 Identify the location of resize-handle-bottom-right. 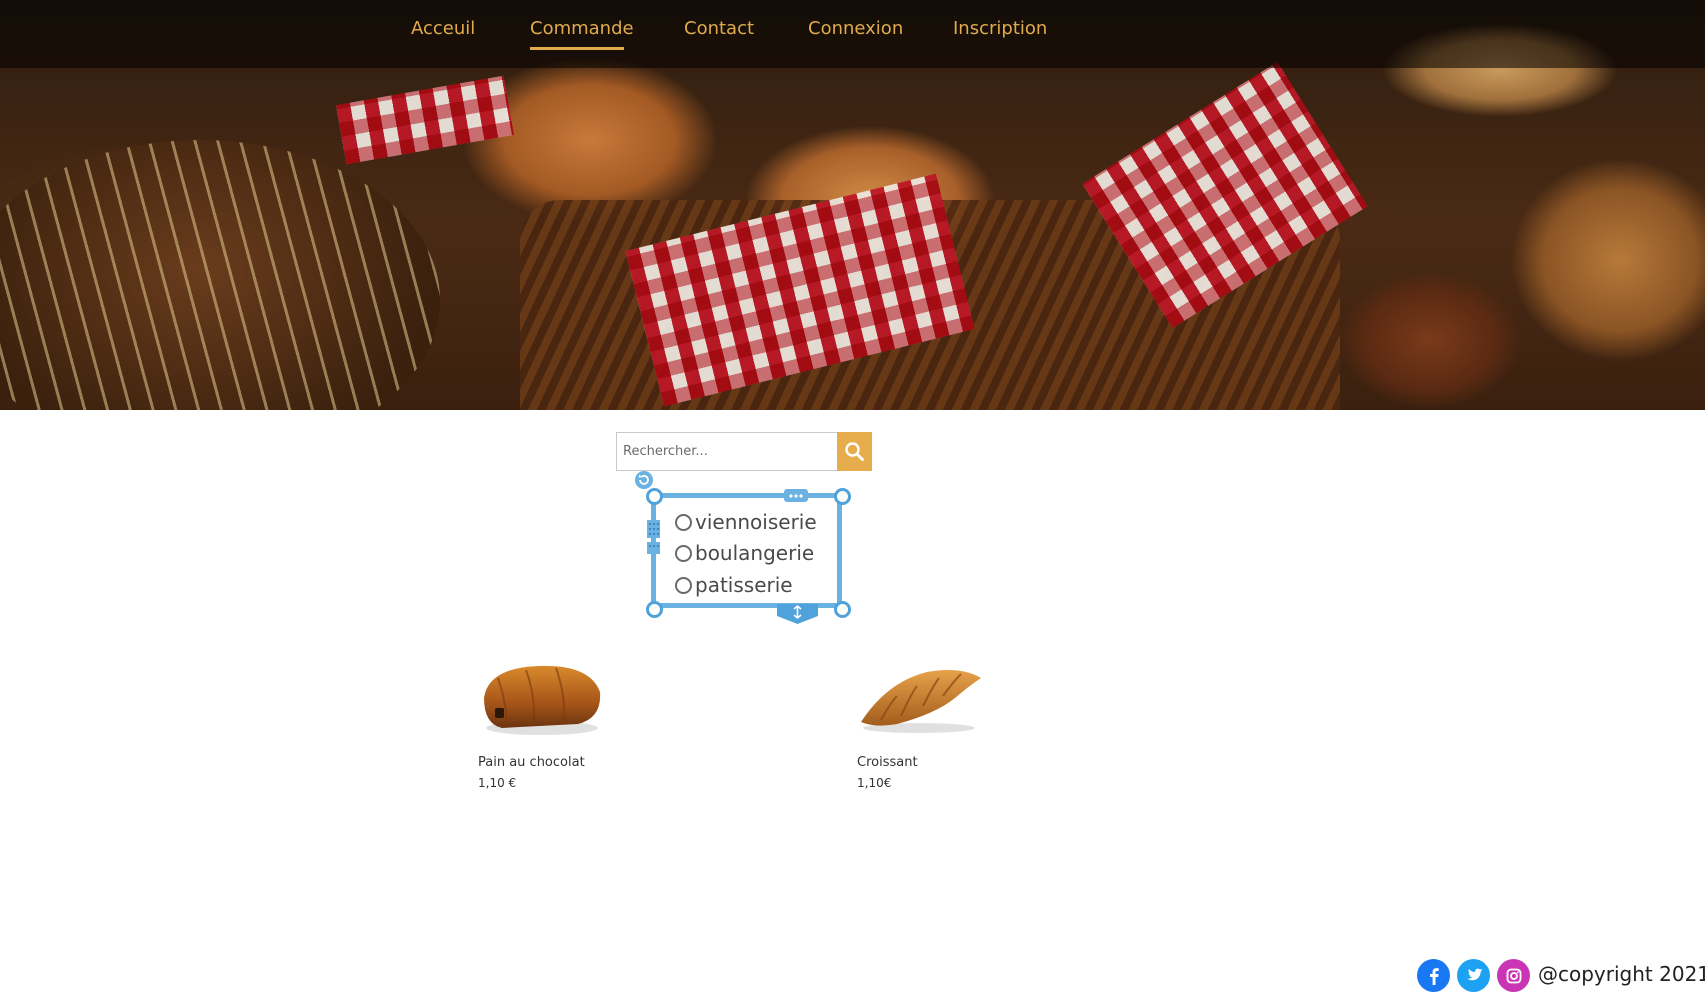
(842, 609).